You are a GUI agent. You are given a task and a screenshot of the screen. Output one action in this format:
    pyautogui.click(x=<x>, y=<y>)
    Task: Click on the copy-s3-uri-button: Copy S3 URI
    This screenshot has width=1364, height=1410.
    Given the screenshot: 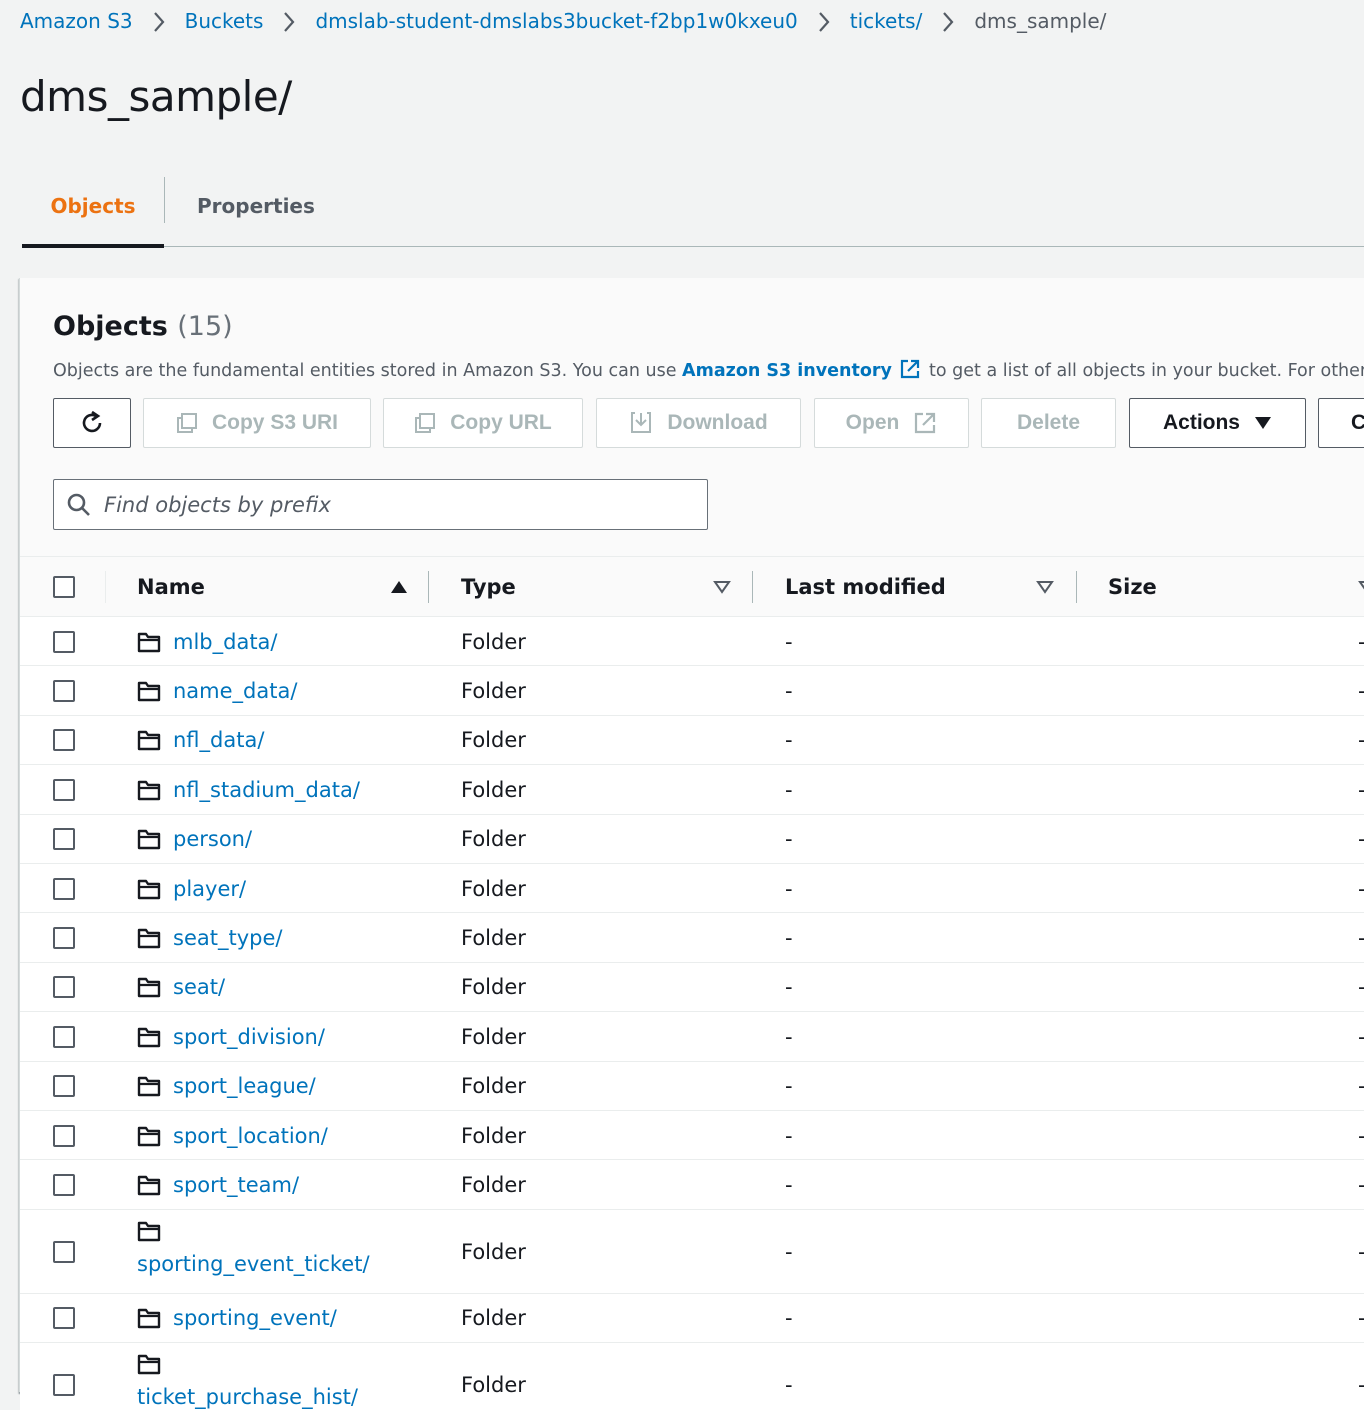 What is the action you would take?
    pyautogui.click(x=257, y=423)
    